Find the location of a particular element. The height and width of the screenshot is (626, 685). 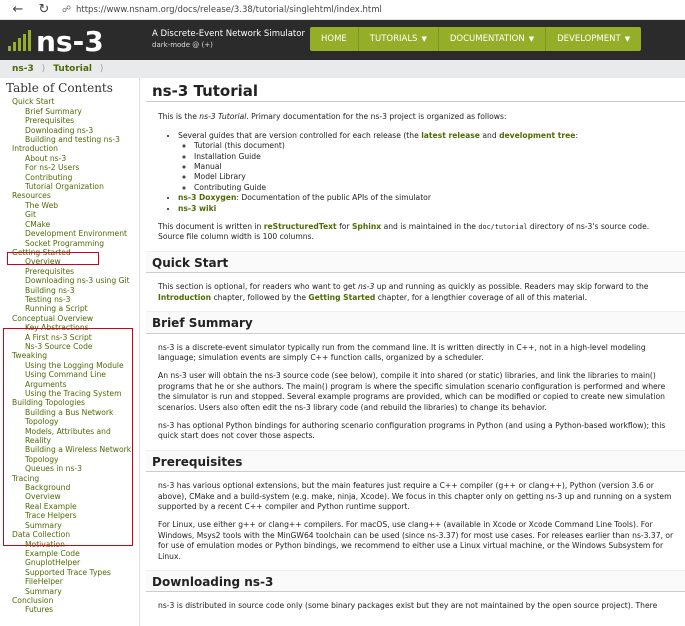

ns3-logo: ns-3 is located at coordinates (71, 40).